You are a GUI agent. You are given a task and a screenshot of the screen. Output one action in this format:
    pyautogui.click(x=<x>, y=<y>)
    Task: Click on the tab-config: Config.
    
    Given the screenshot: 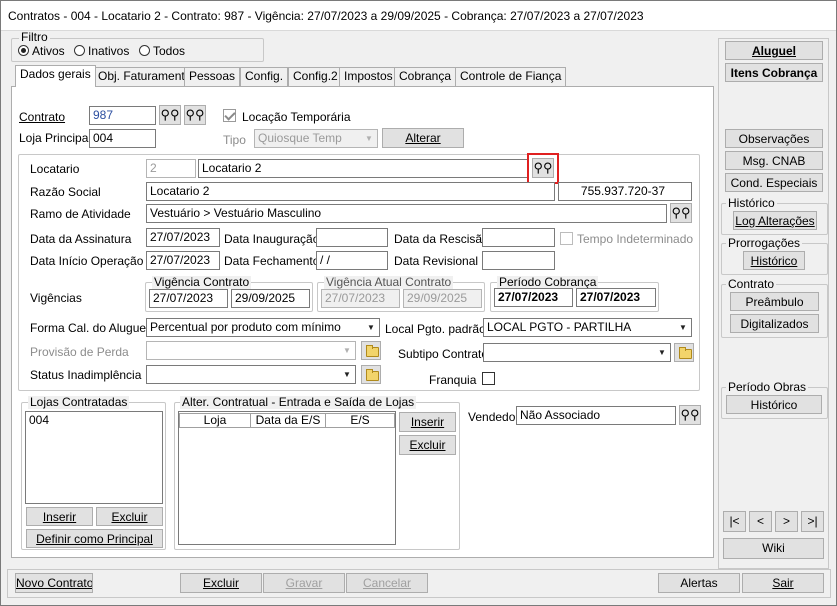 What is the action you would take?
    pyautogui.click(x=264, y=76)
    